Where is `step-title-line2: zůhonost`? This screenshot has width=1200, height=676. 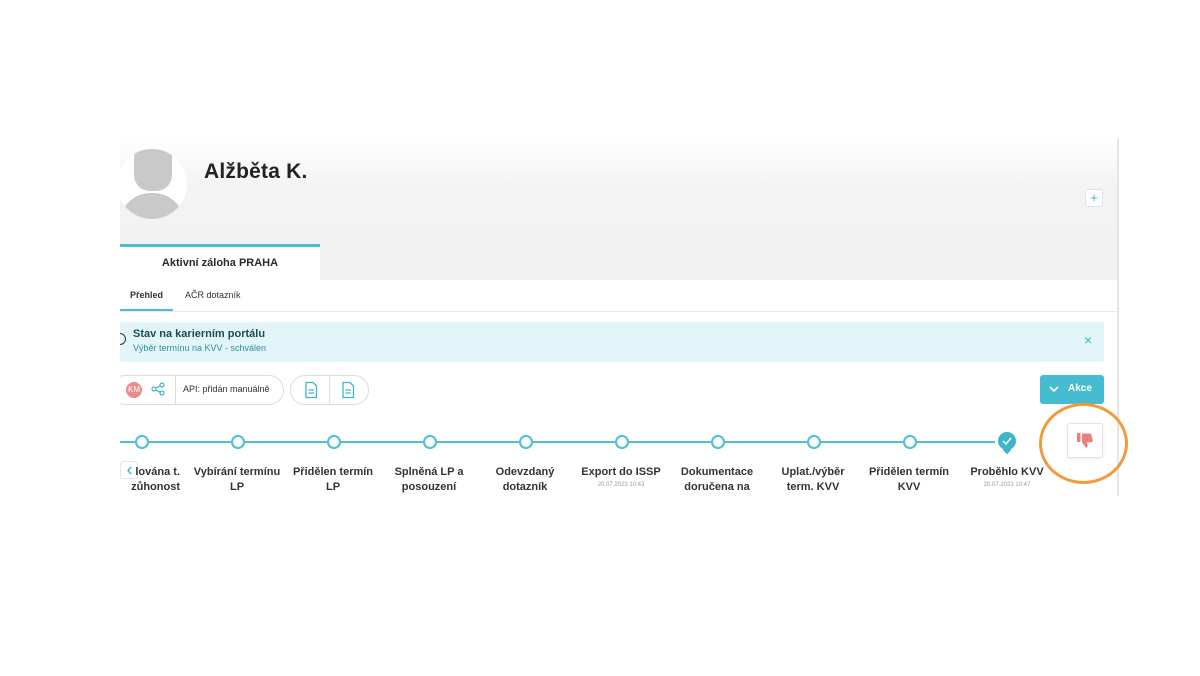 step-title-line2: zůhonost is located at coordinates (155, 487).